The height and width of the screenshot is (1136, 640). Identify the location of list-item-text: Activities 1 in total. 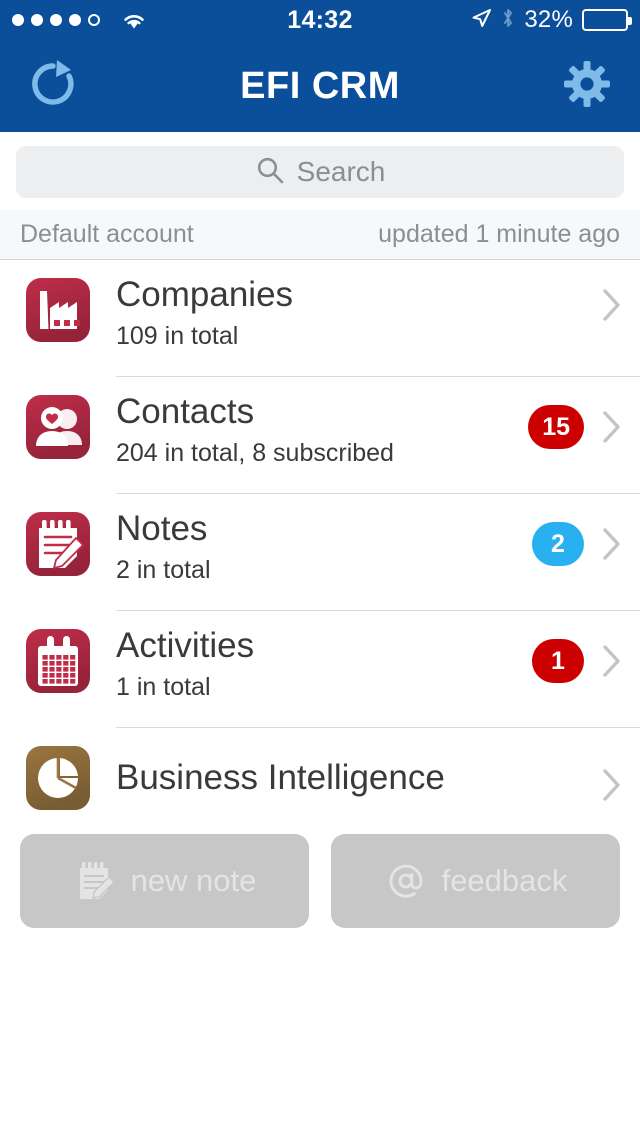
(324, 663).